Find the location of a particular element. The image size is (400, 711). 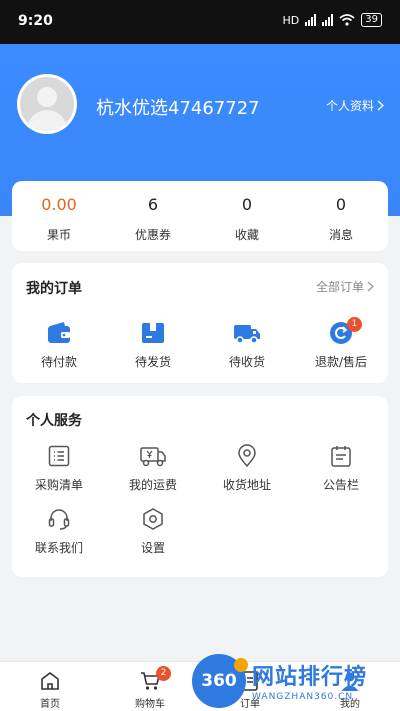

tab-home: 首页 is located at coordinates (50, 686).